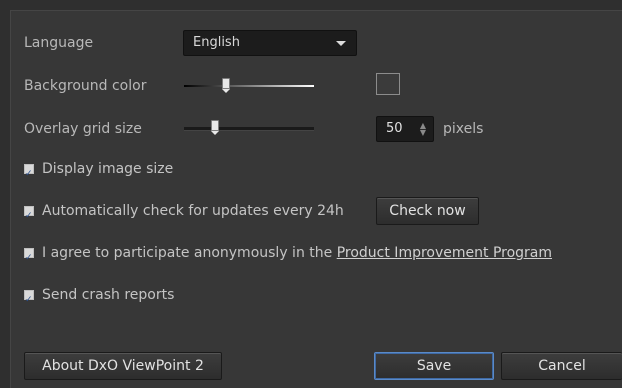 The width and height of the screenshot is (622, 388). I want to click on language-label: Language, so click(59, 43).